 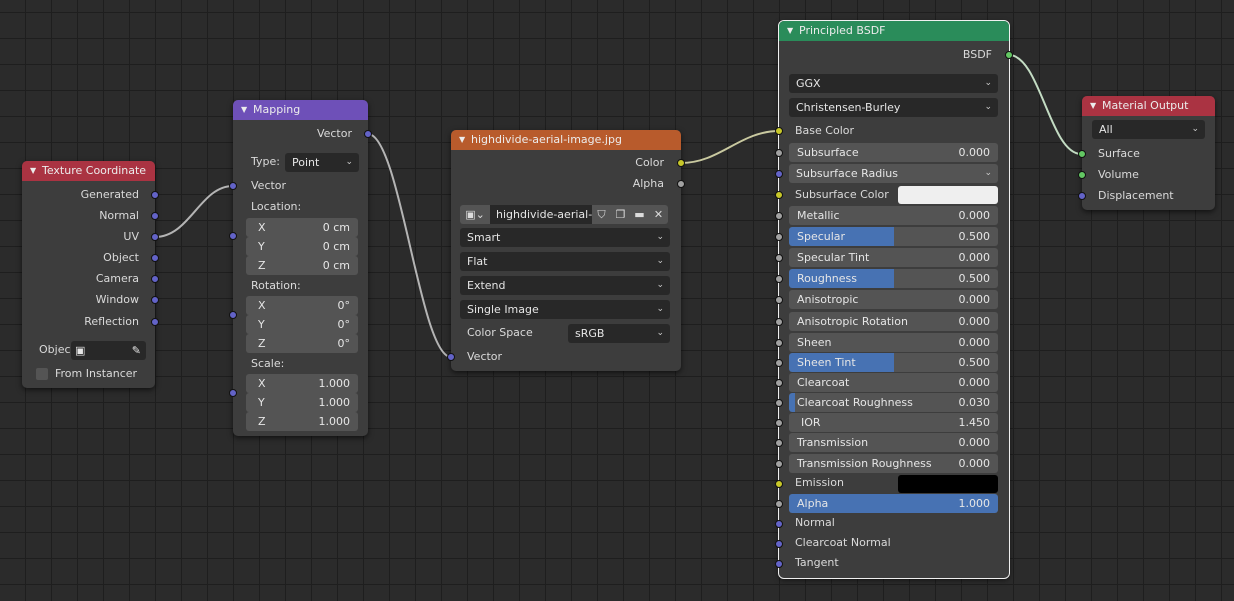 I want to click on socket-ior, so click(x=779, y=423).